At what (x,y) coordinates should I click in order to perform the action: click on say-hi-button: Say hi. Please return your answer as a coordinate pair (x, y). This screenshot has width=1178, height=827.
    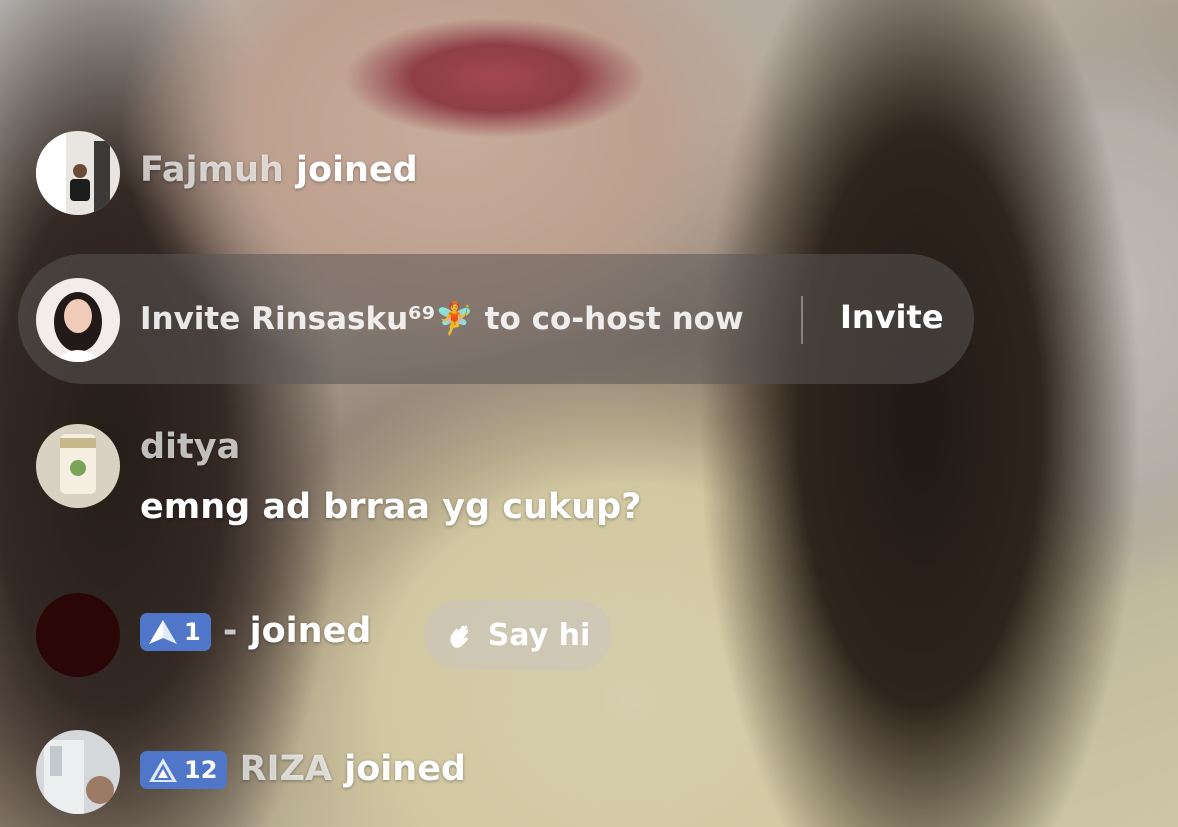
    Looking at the image, I should click on (518, 635).